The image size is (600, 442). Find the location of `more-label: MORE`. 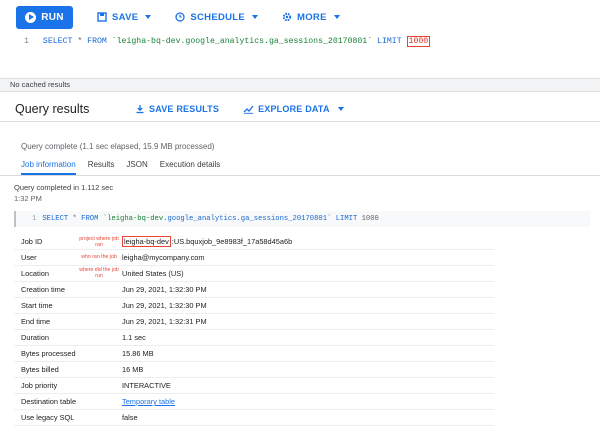

more-label: MORE is located at coordinates (312, 17).